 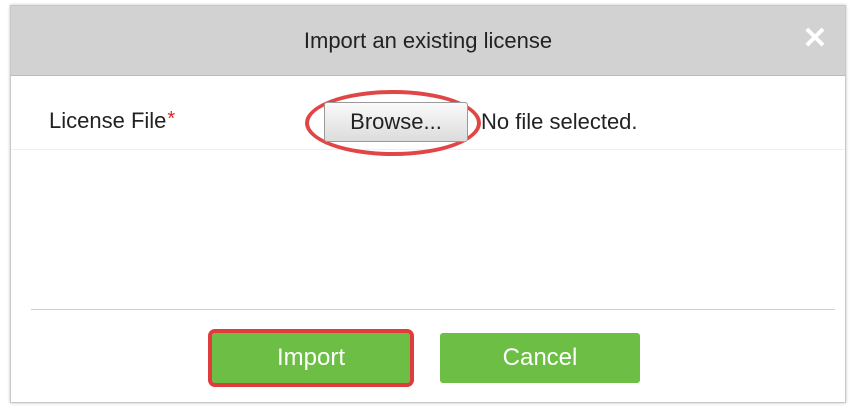 I want to click on dialog-title: Import an existing license, so click(x=428, y=40).